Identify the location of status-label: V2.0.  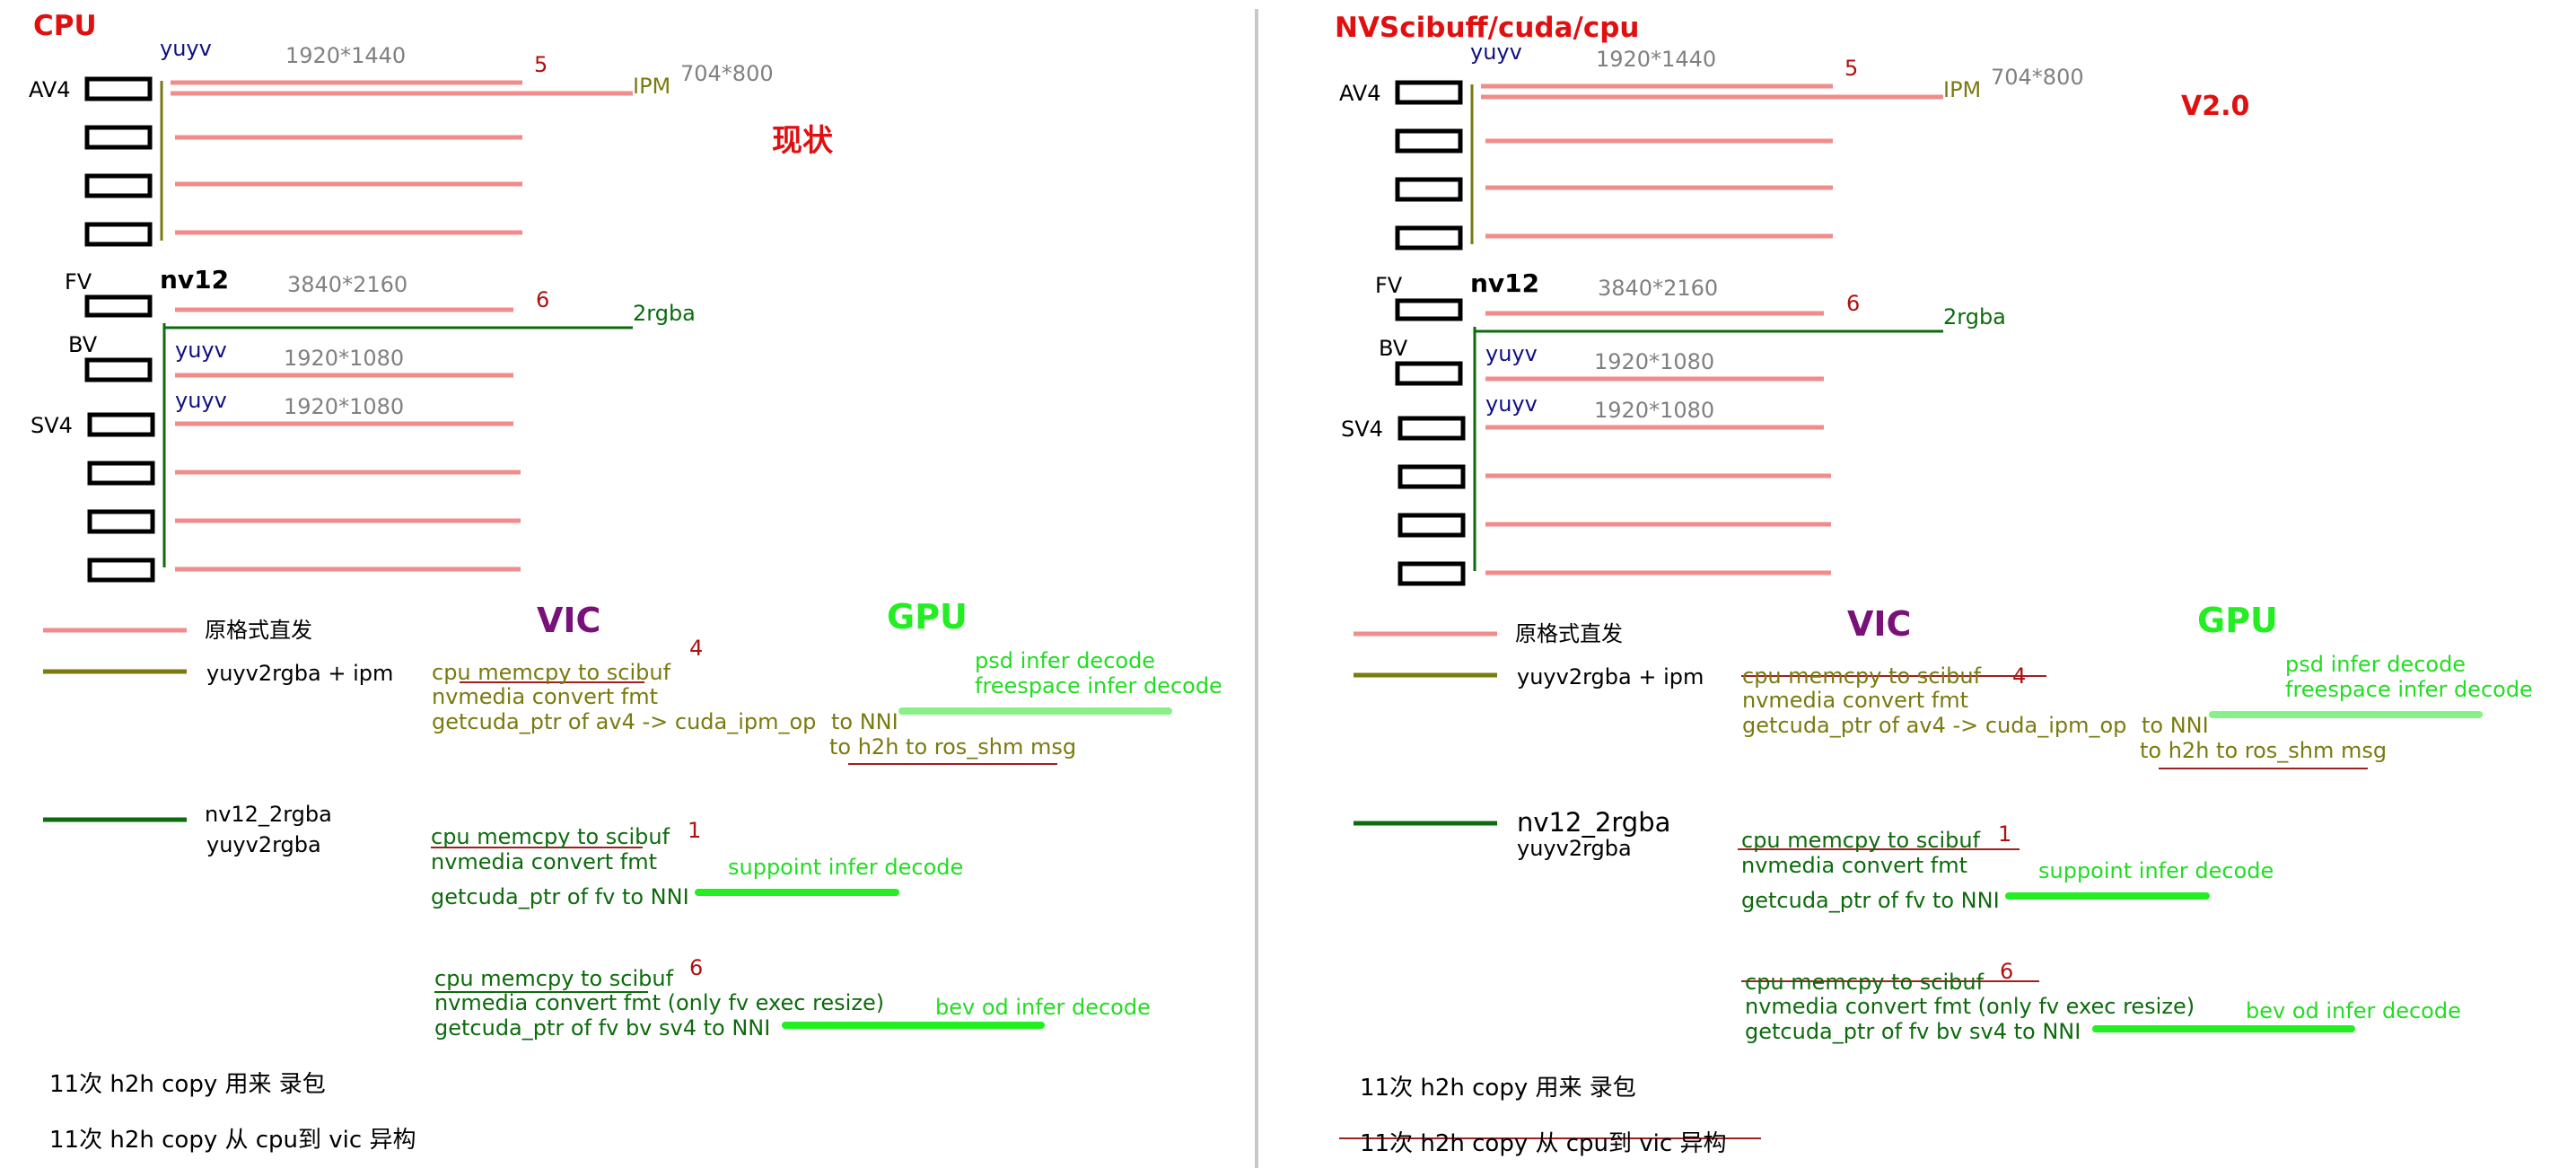
(2215, 107).